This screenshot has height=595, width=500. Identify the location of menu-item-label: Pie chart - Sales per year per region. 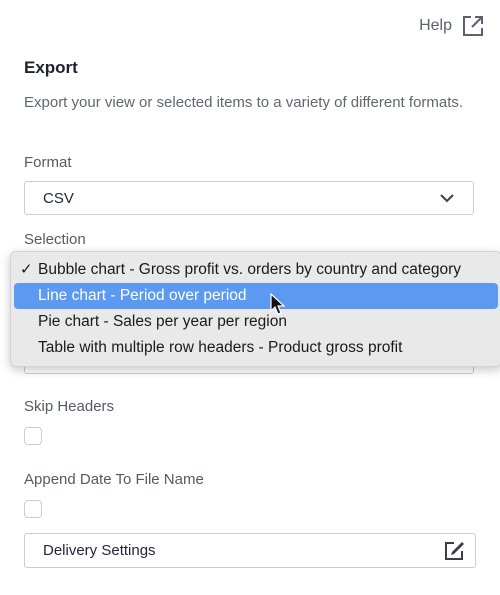
(162, 321).